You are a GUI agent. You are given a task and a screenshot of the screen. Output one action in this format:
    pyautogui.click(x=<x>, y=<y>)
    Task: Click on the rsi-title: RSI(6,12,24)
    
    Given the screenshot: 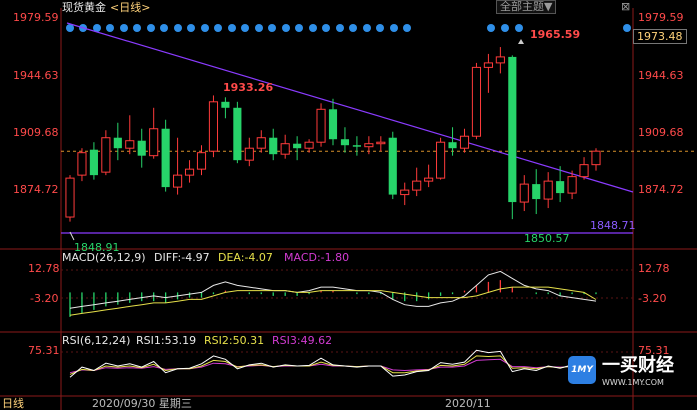 What is the action you would take?
    pyautogui.click(x=96, y=340)
    